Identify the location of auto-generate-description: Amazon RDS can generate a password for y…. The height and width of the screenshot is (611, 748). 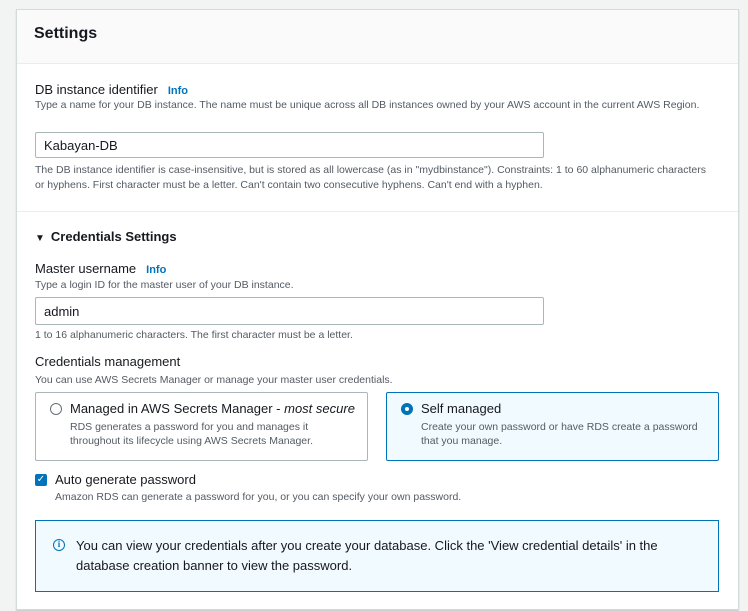
(258, 497).